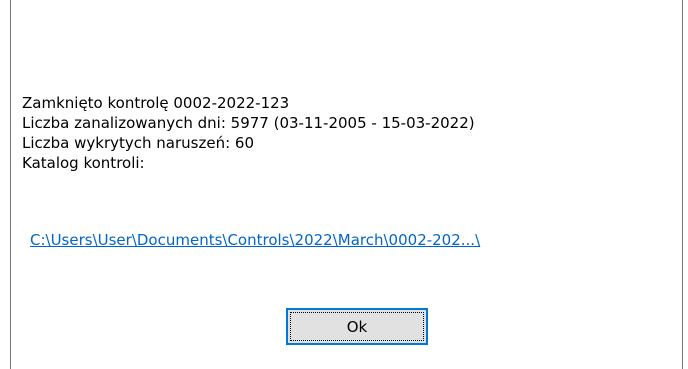 This screenshot has width=688, height=369. What do you see at coordinates (83, 163) in the screenshot?
I see `message-line-directory-label: Katalog kontroli:` at bounding box center [83, 163].